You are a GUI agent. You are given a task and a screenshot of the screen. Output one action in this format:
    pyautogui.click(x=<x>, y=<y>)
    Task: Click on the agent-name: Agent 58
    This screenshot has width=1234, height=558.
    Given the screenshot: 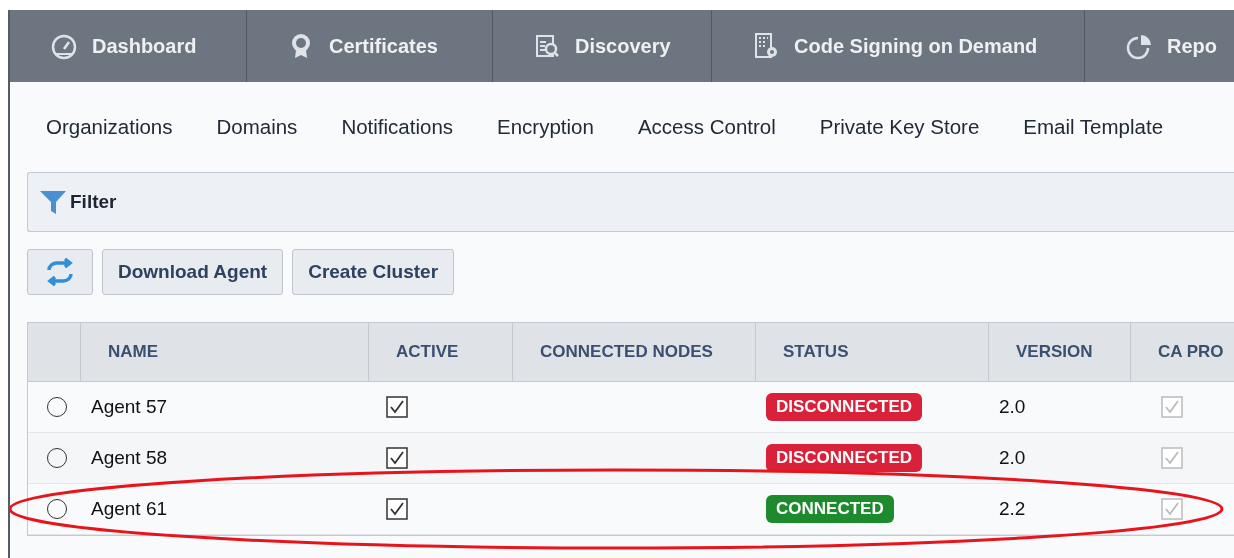 What is the action you would take?
    pyautogui.click(x=129, y=458)
    